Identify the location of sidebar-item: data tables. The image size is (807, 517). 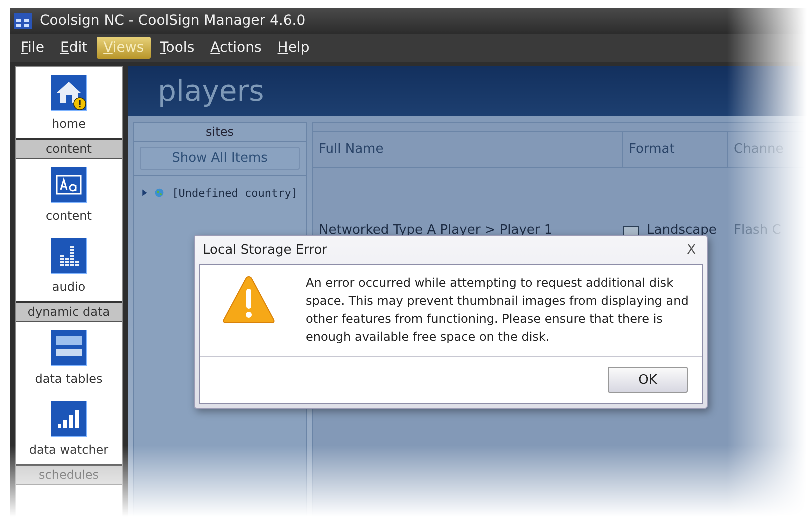
(69, 357).